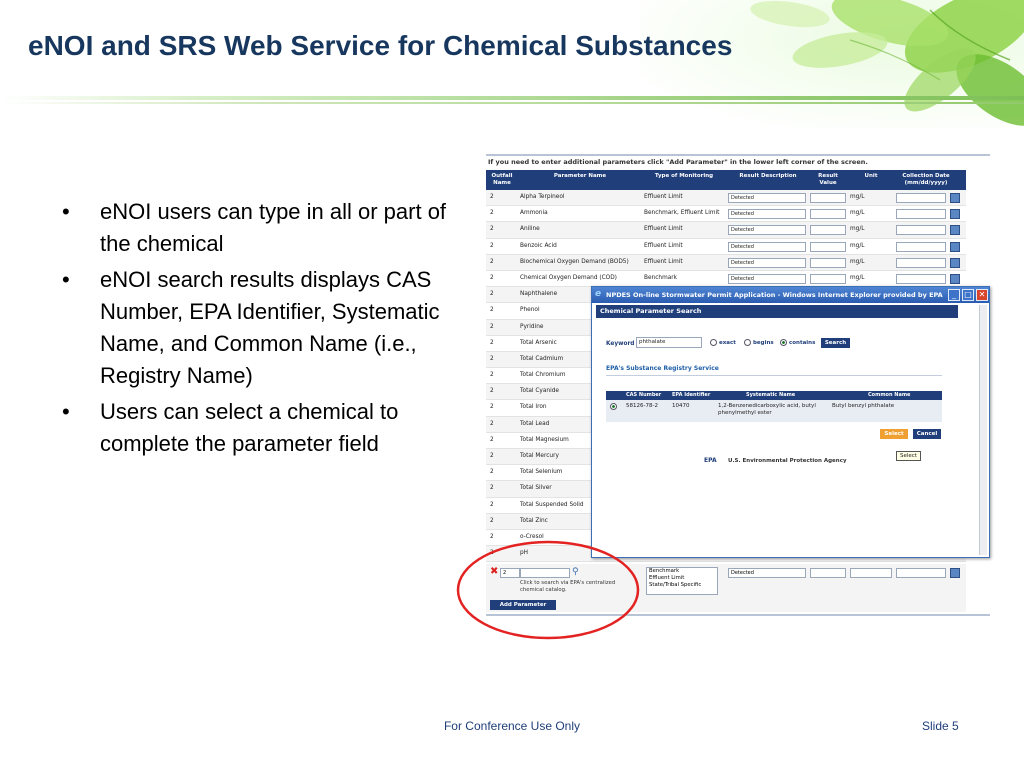 This screenshot has height=768, width=1024. Describe the element at coordinates (832, 64) in the screenshot. I see `leaf-decoration` at that location.